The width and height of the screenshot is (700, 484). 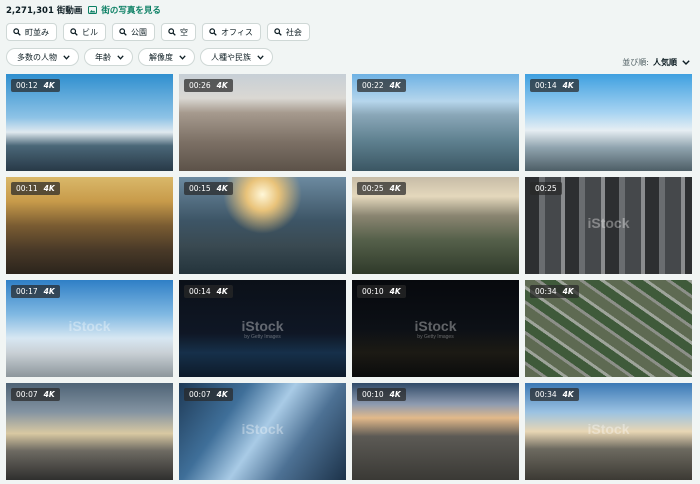 I want to click on duration-badge: 00:10 4K, so click(x=381, y=394).